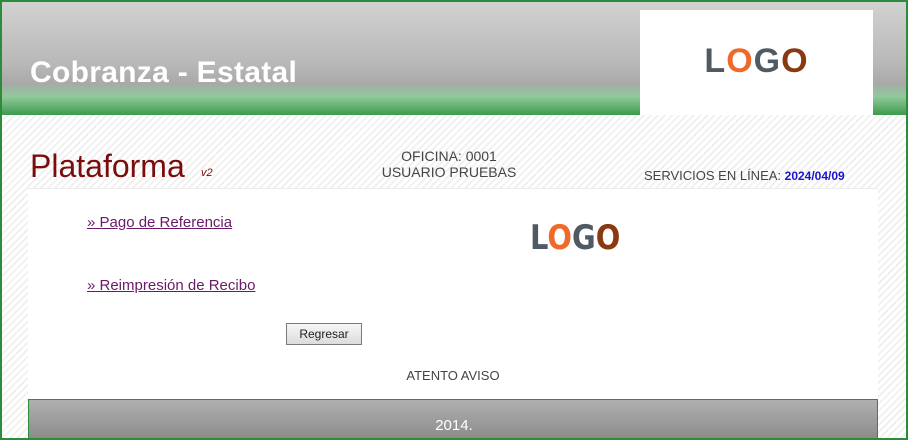 The height and width of the screenshot is (440, 908). I want to click on pago-referencia-link: » Pago de Referencia, so click(159, 222).